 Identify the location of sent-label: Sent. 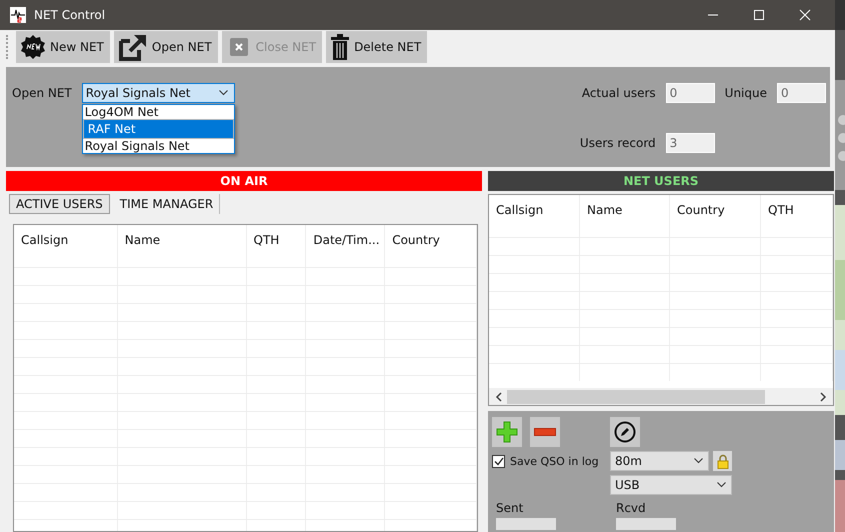
(510, 508).